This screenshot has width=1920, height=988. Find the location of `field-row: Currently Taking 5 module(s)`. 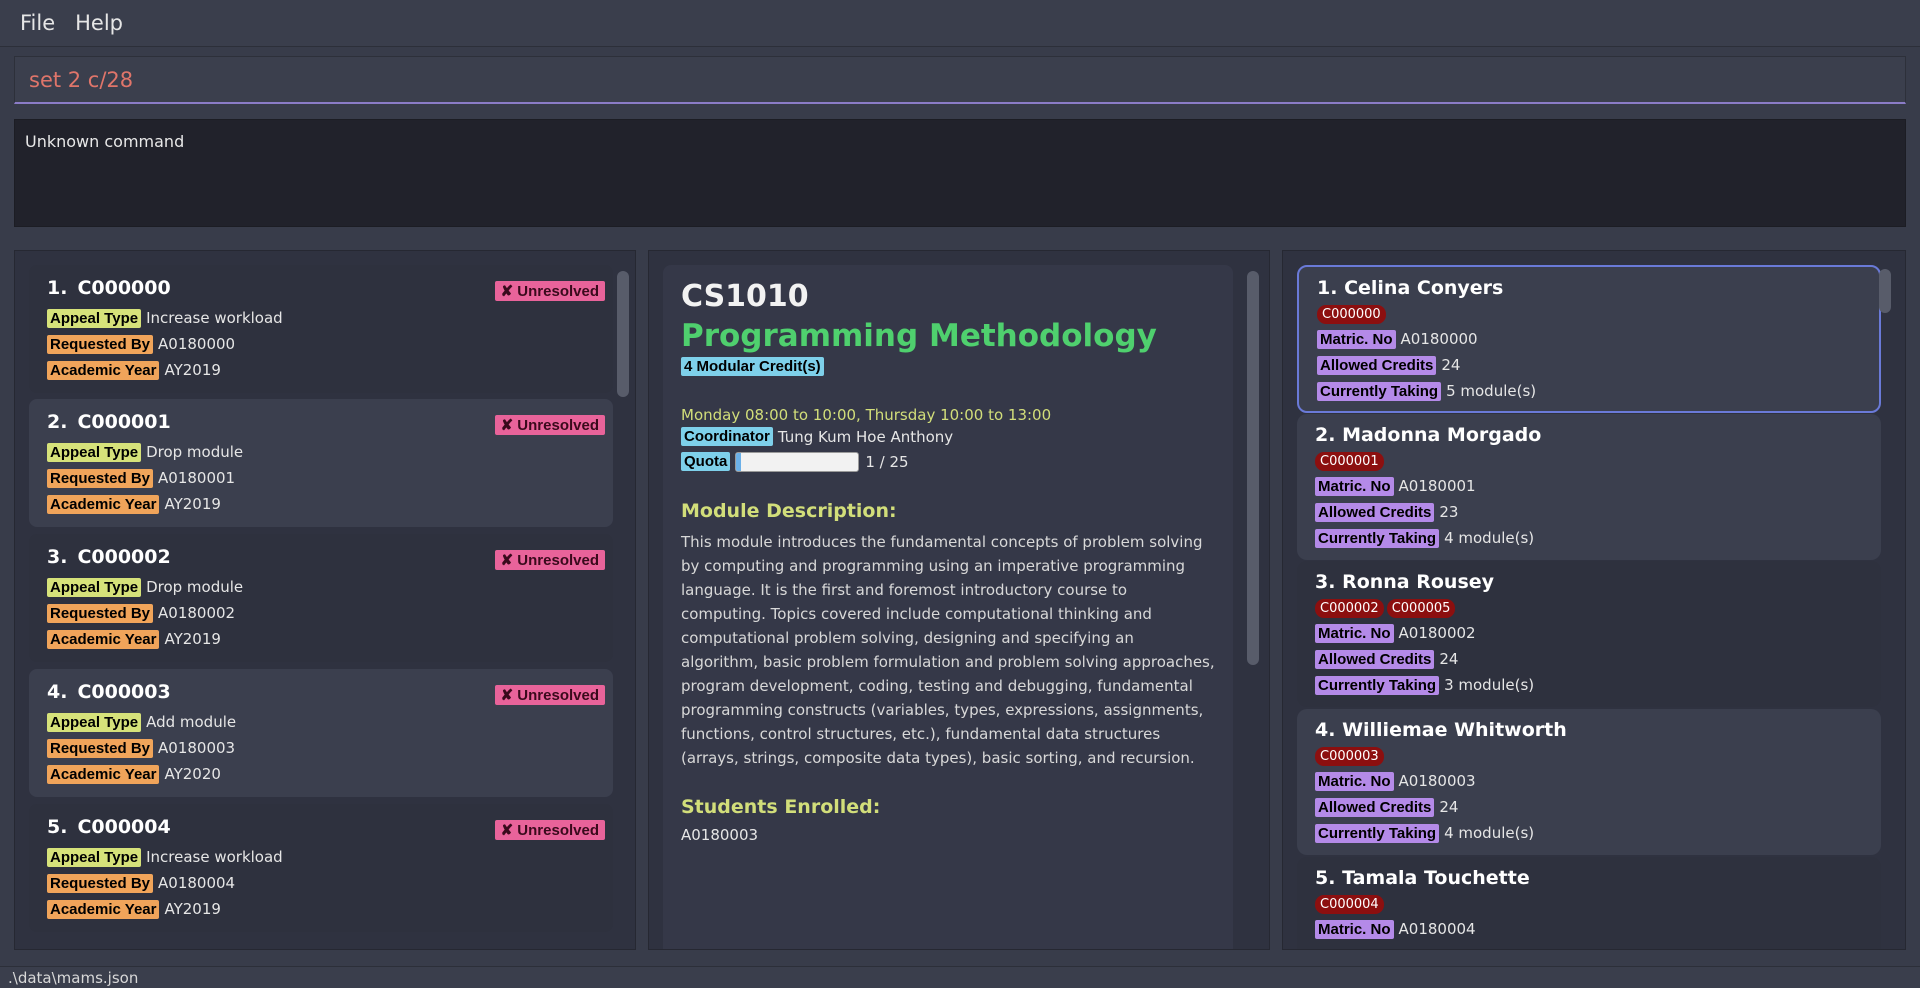

field-row: Currently Taking 5 module(s) is located at coordinates (1589, 391).